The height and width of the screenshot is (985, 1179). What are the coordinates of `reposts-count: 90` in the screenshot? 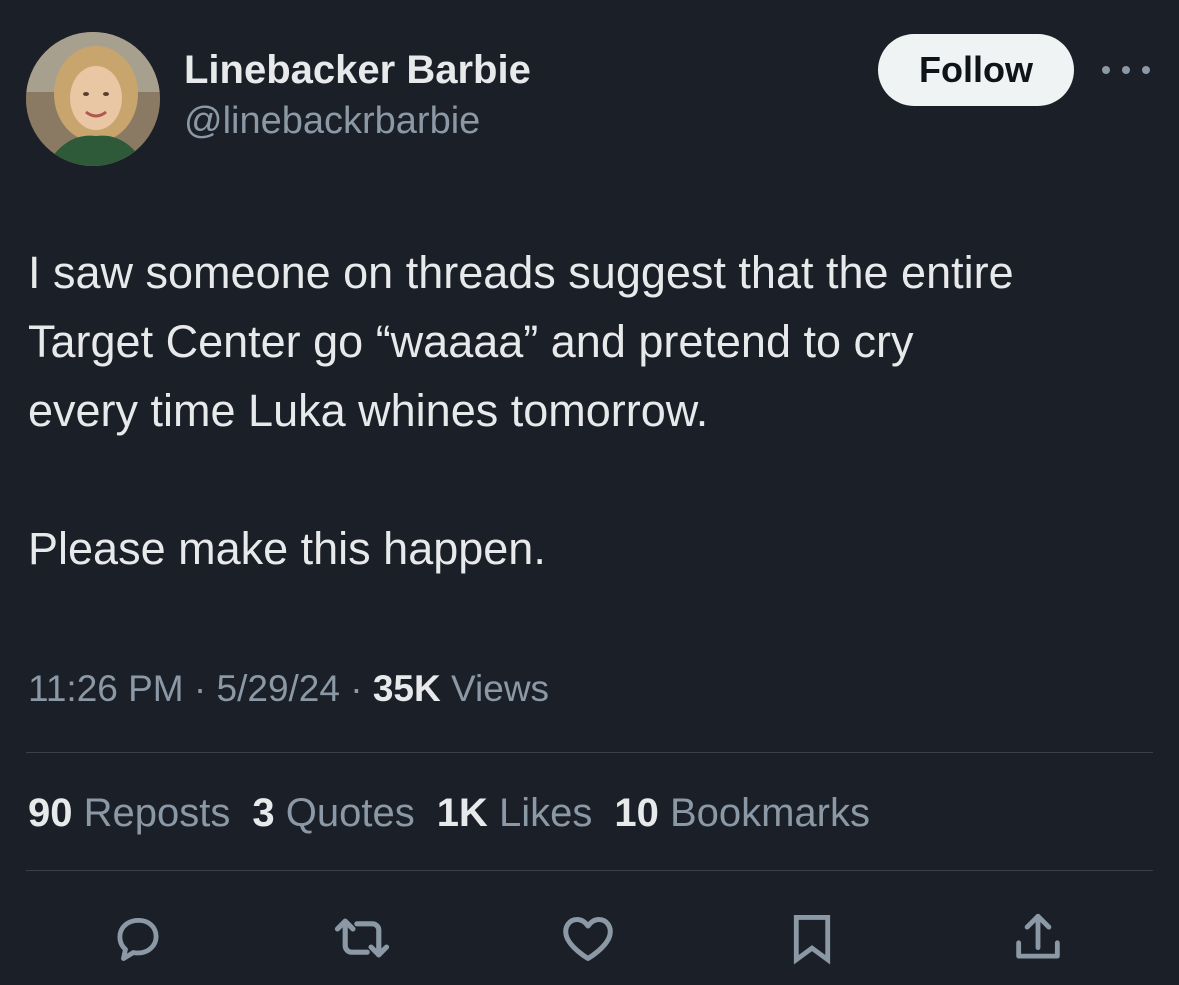 It's located at (50, 813).